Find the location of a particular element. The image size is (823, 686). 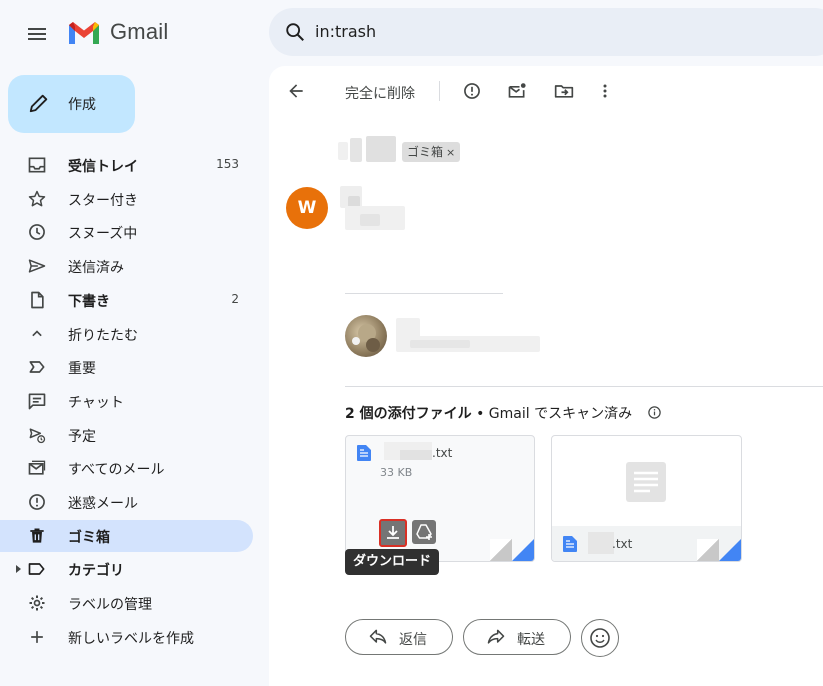

sender-avatar: W is located at coordinates (307, 208).